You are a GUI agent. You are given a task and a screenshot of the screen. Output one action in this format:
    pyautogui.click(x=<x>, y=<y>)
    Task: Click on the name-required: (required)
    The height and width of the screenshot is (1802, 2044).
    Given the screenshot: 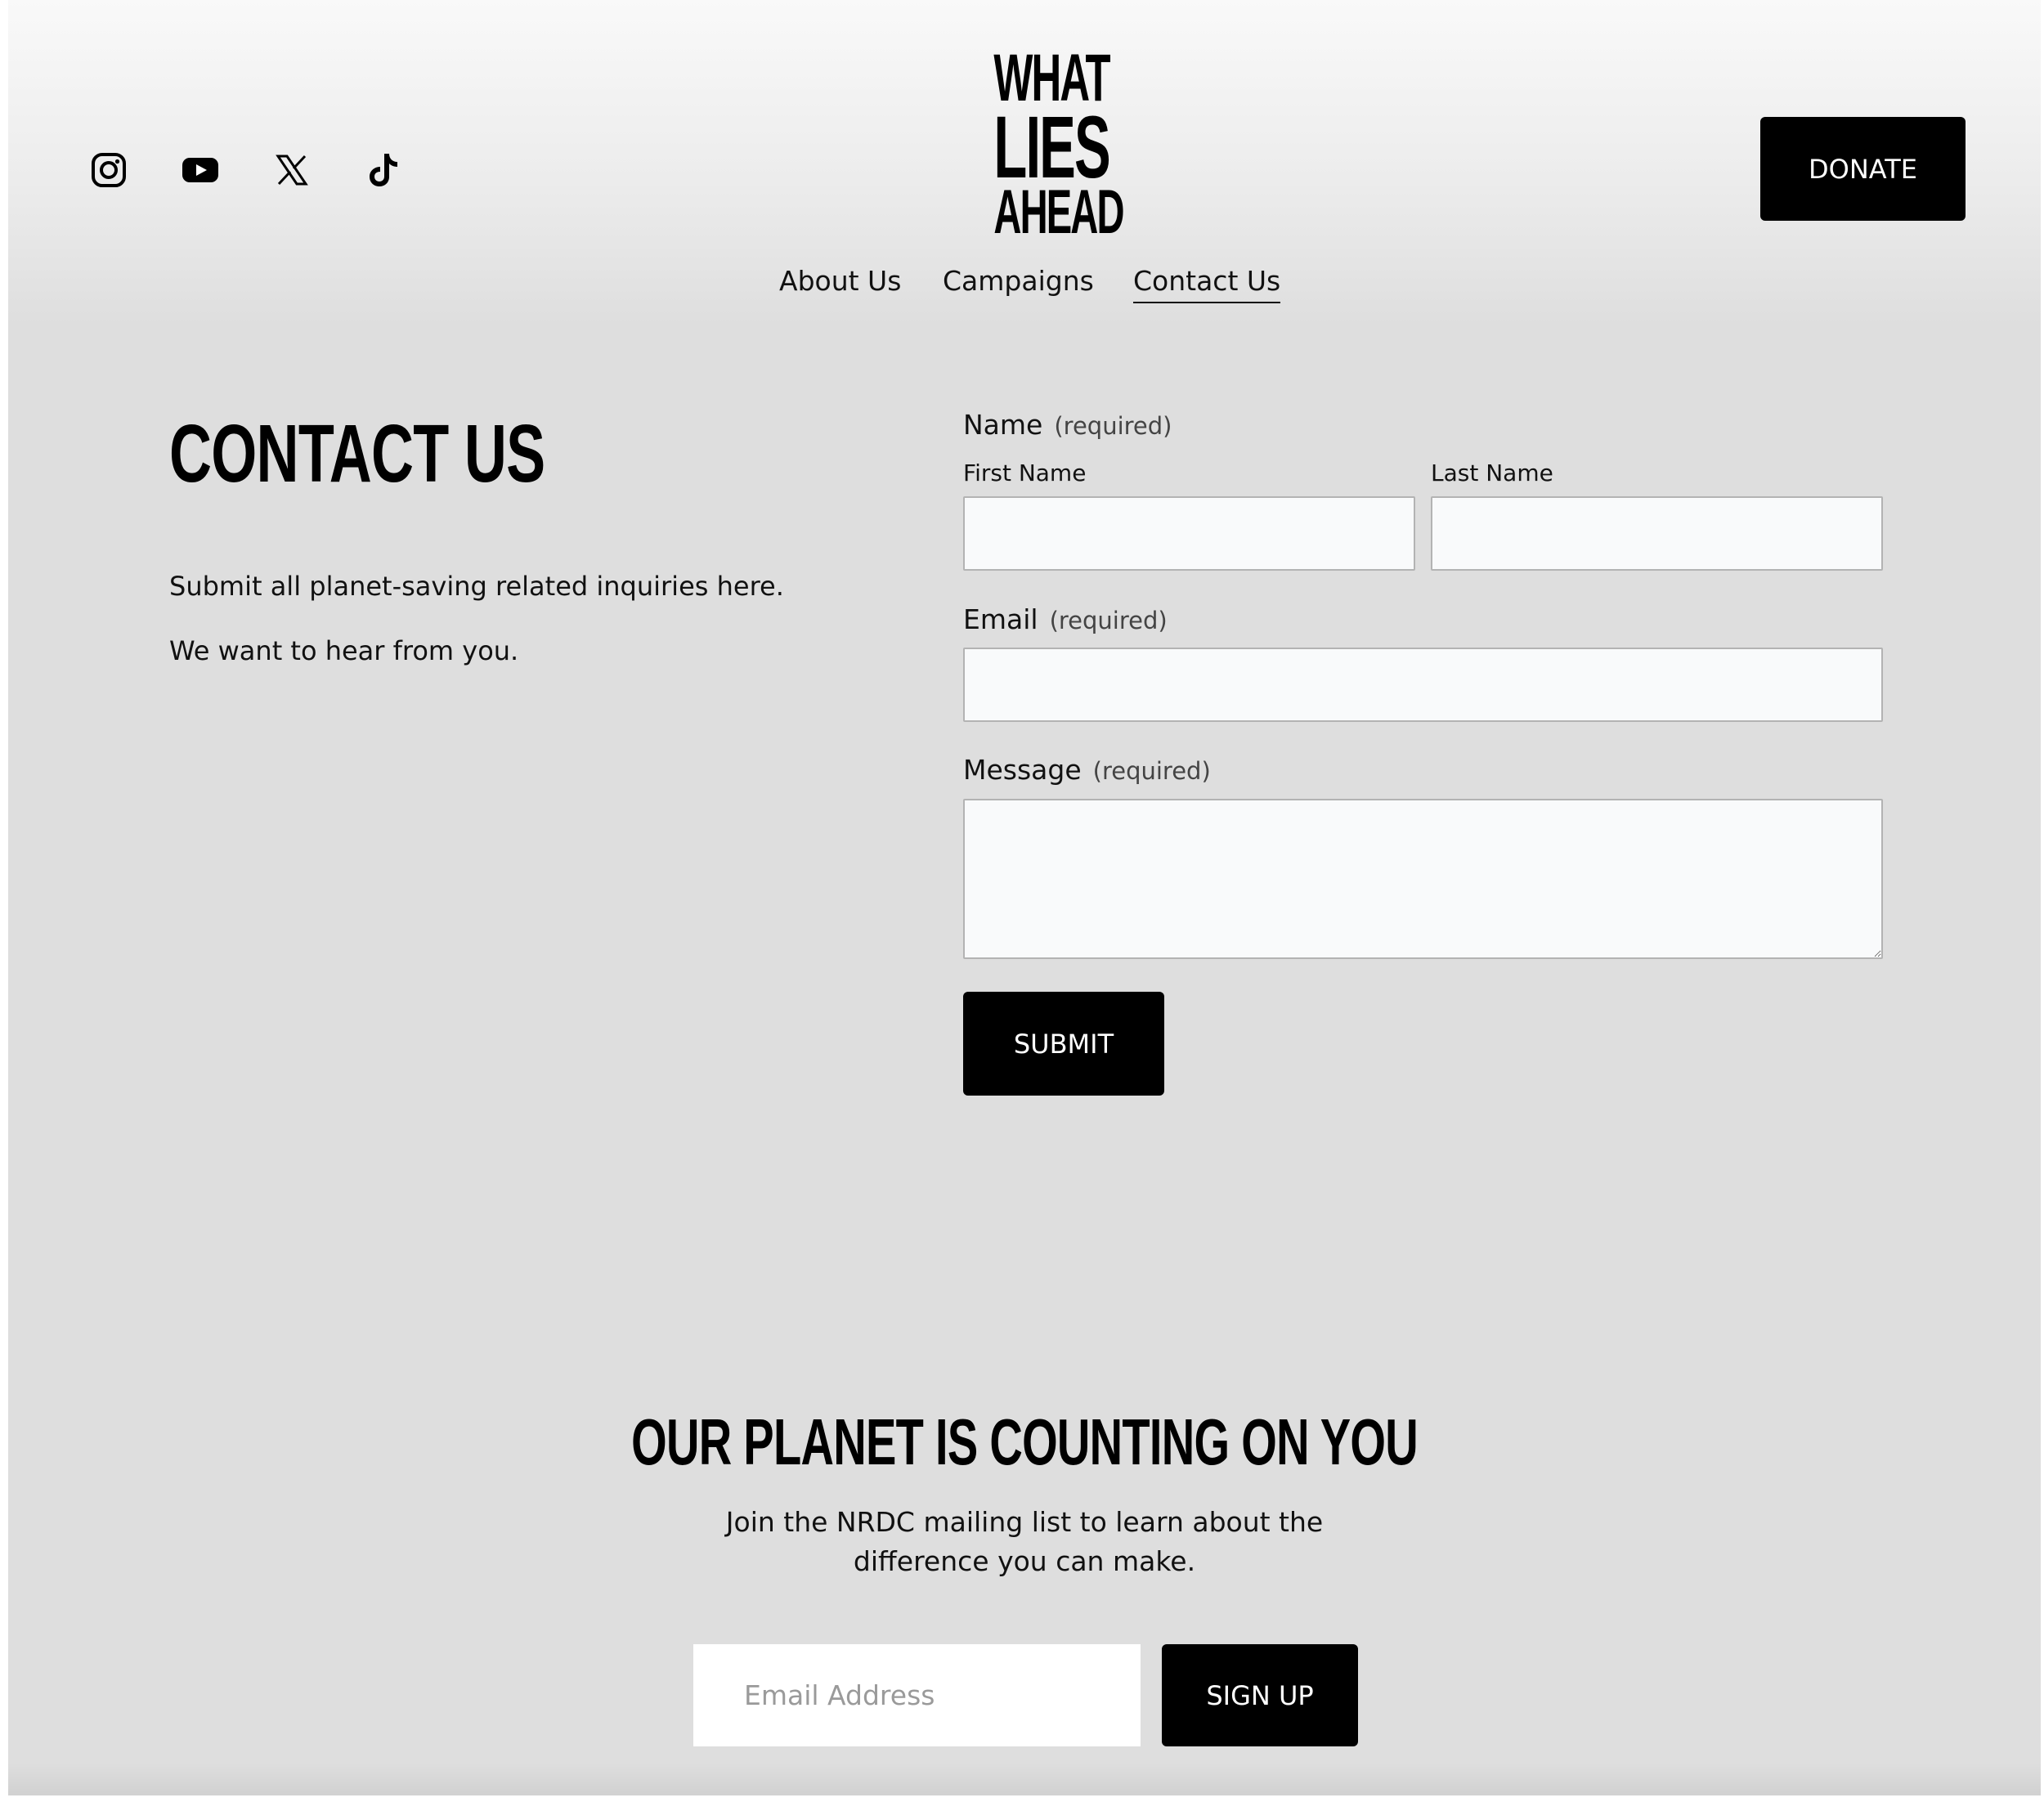 What is the action you would take?
    pyautogui.click(x=1113, y=426)
    